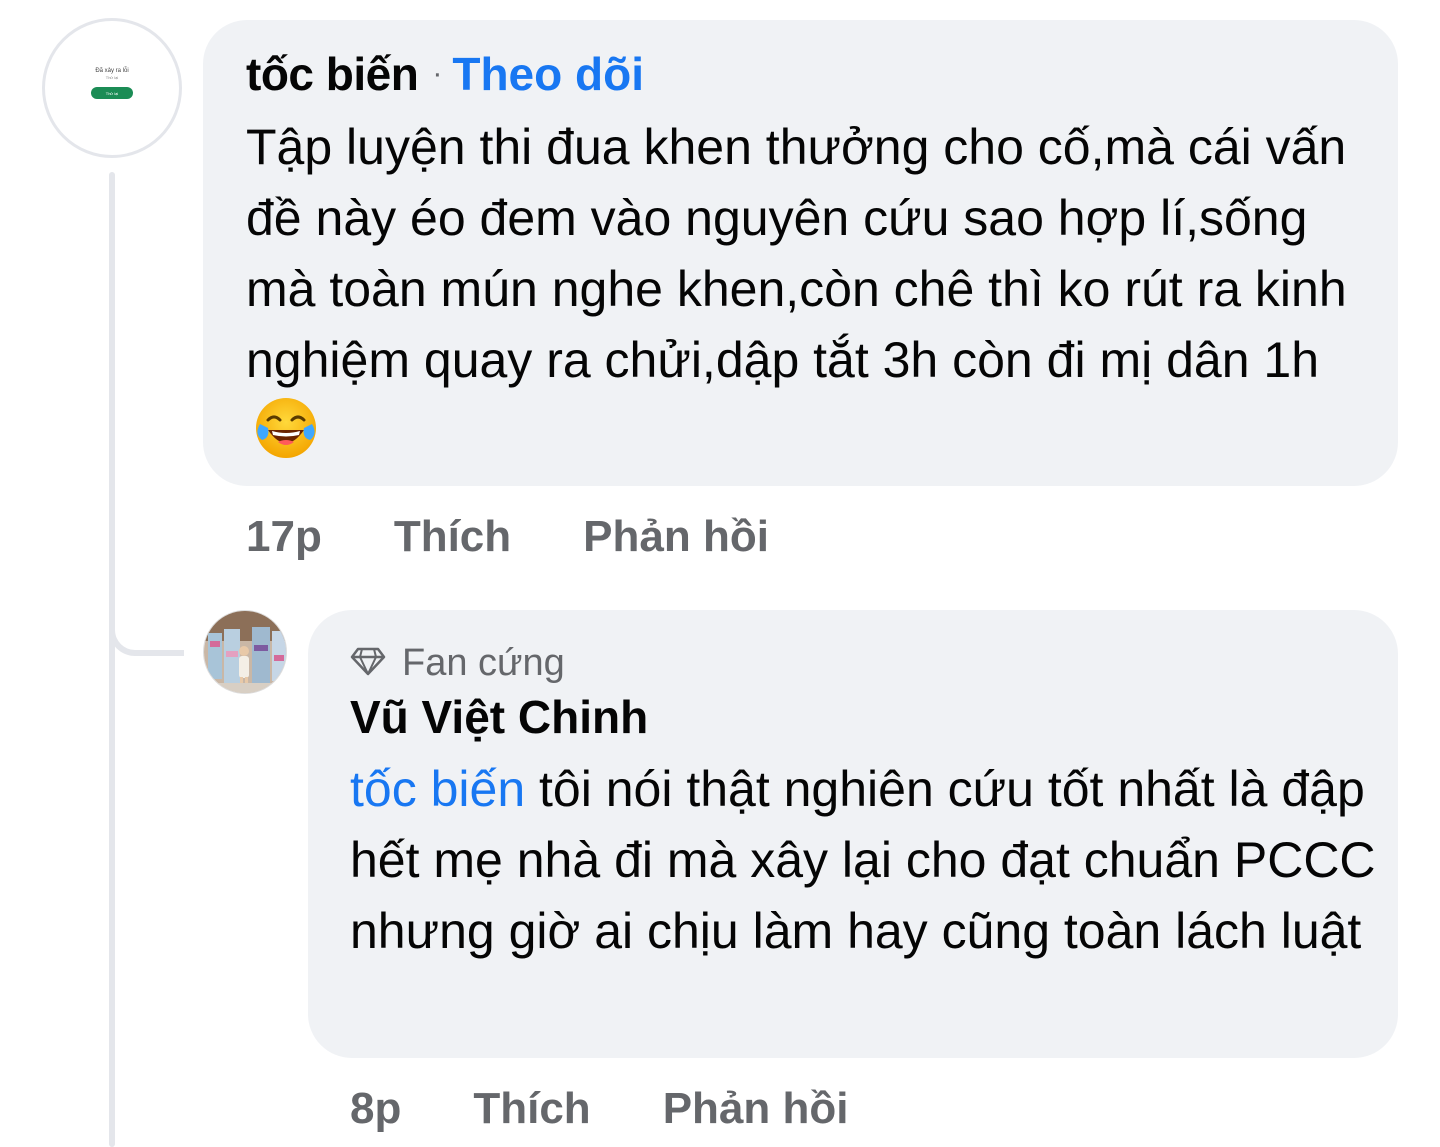 The height and width of the screenshot is (1147, 1440). Describe the element at coordinates (376, 1108) in the screenshot. I see `reply-time: 8p` at that location.